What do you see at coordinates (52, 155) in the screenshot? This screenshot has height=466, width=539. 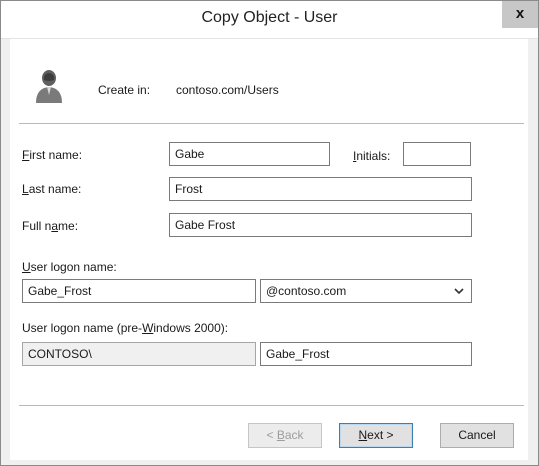 I see `first-name-label: First name:` at bounding box center [52, 155].